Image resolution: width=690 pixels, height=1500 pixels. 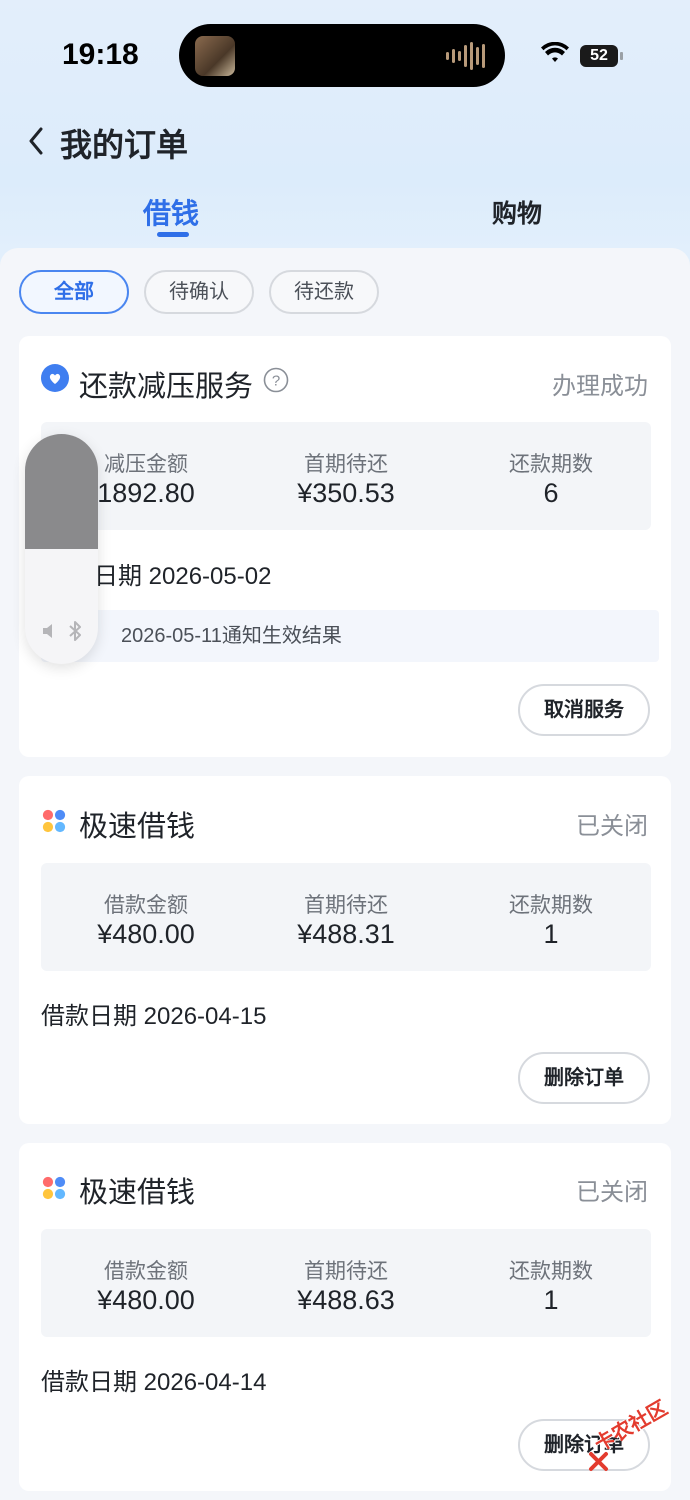 What do you see at coordinates (183, 576) in the screenshot?
I see `order-date: 日期 2026-05-02` at bounding box center [183, 576].